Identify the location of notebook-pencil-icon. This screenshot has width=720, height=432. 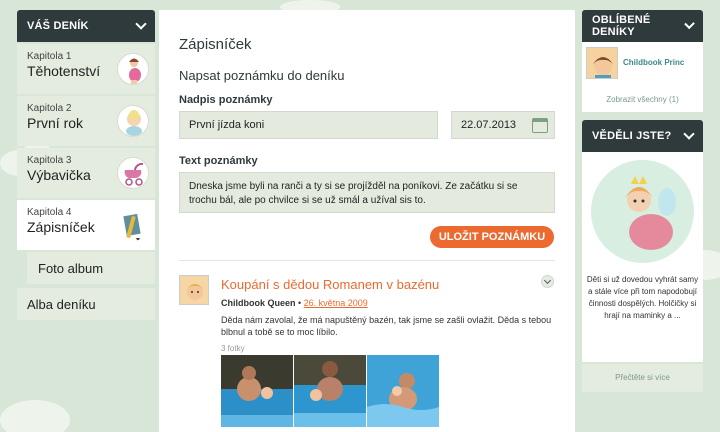
(133, 225).